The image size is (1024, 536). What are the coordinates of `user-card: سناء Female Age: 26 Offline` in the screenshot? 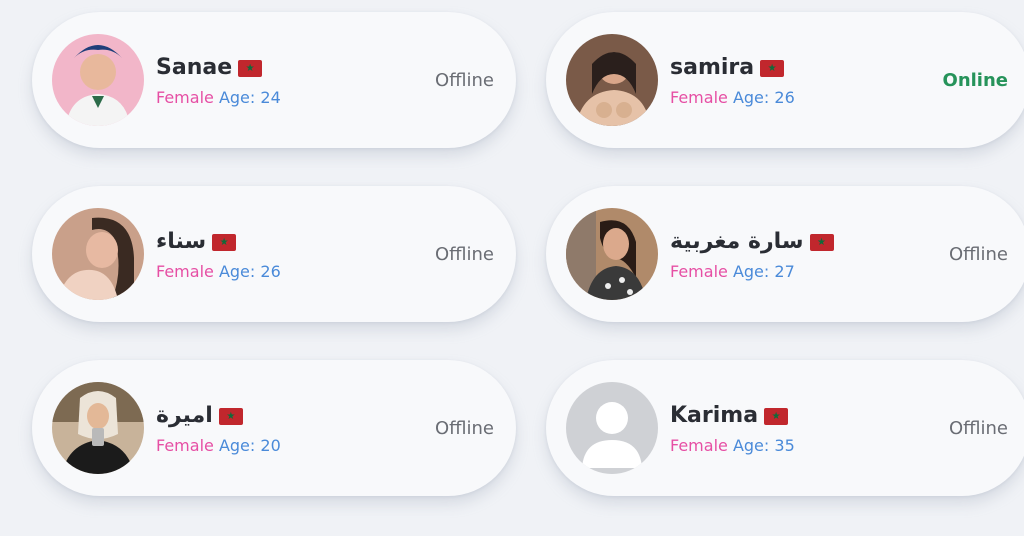 It's located at (274, 254).